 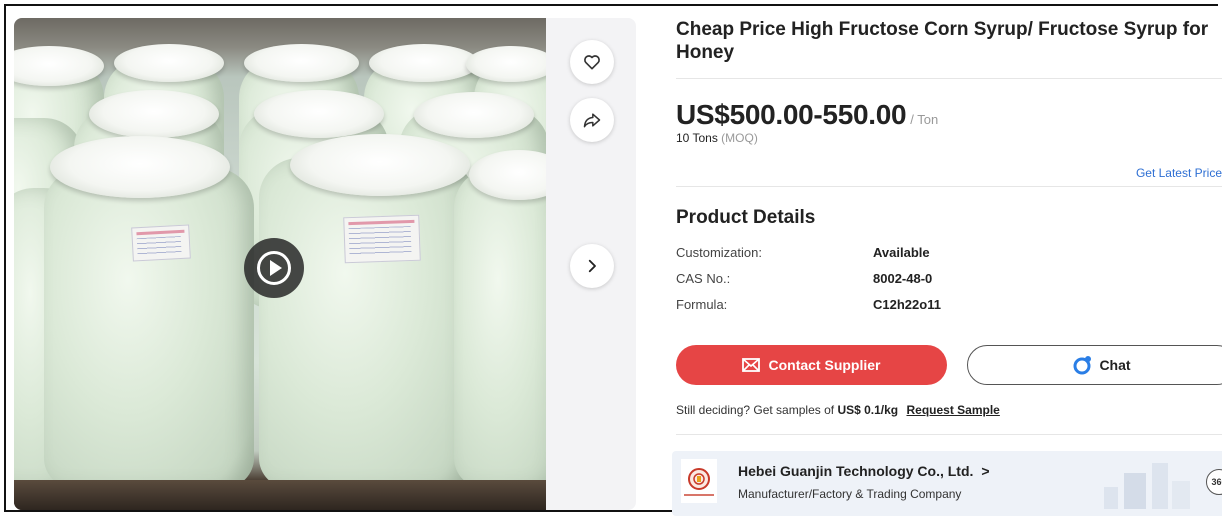 What do you see at coordinates (719, 252) in the screenshot?
I see `detail-key: Customization:` at bounding box center [719, 252].